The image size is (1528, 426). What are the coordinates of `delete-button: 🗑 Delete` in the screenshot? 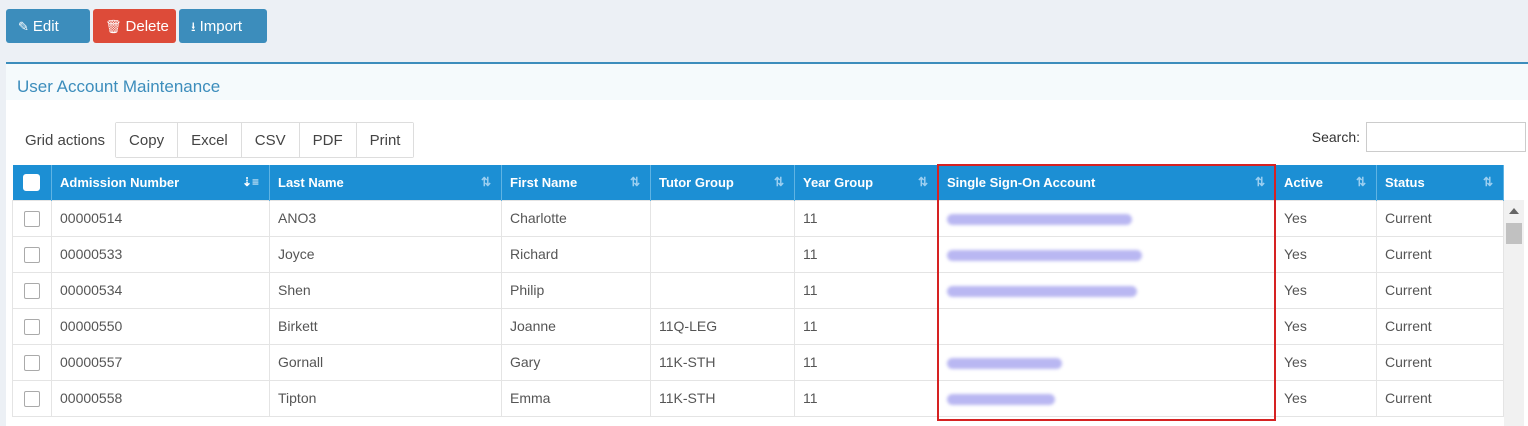 It's located at (134, 26).